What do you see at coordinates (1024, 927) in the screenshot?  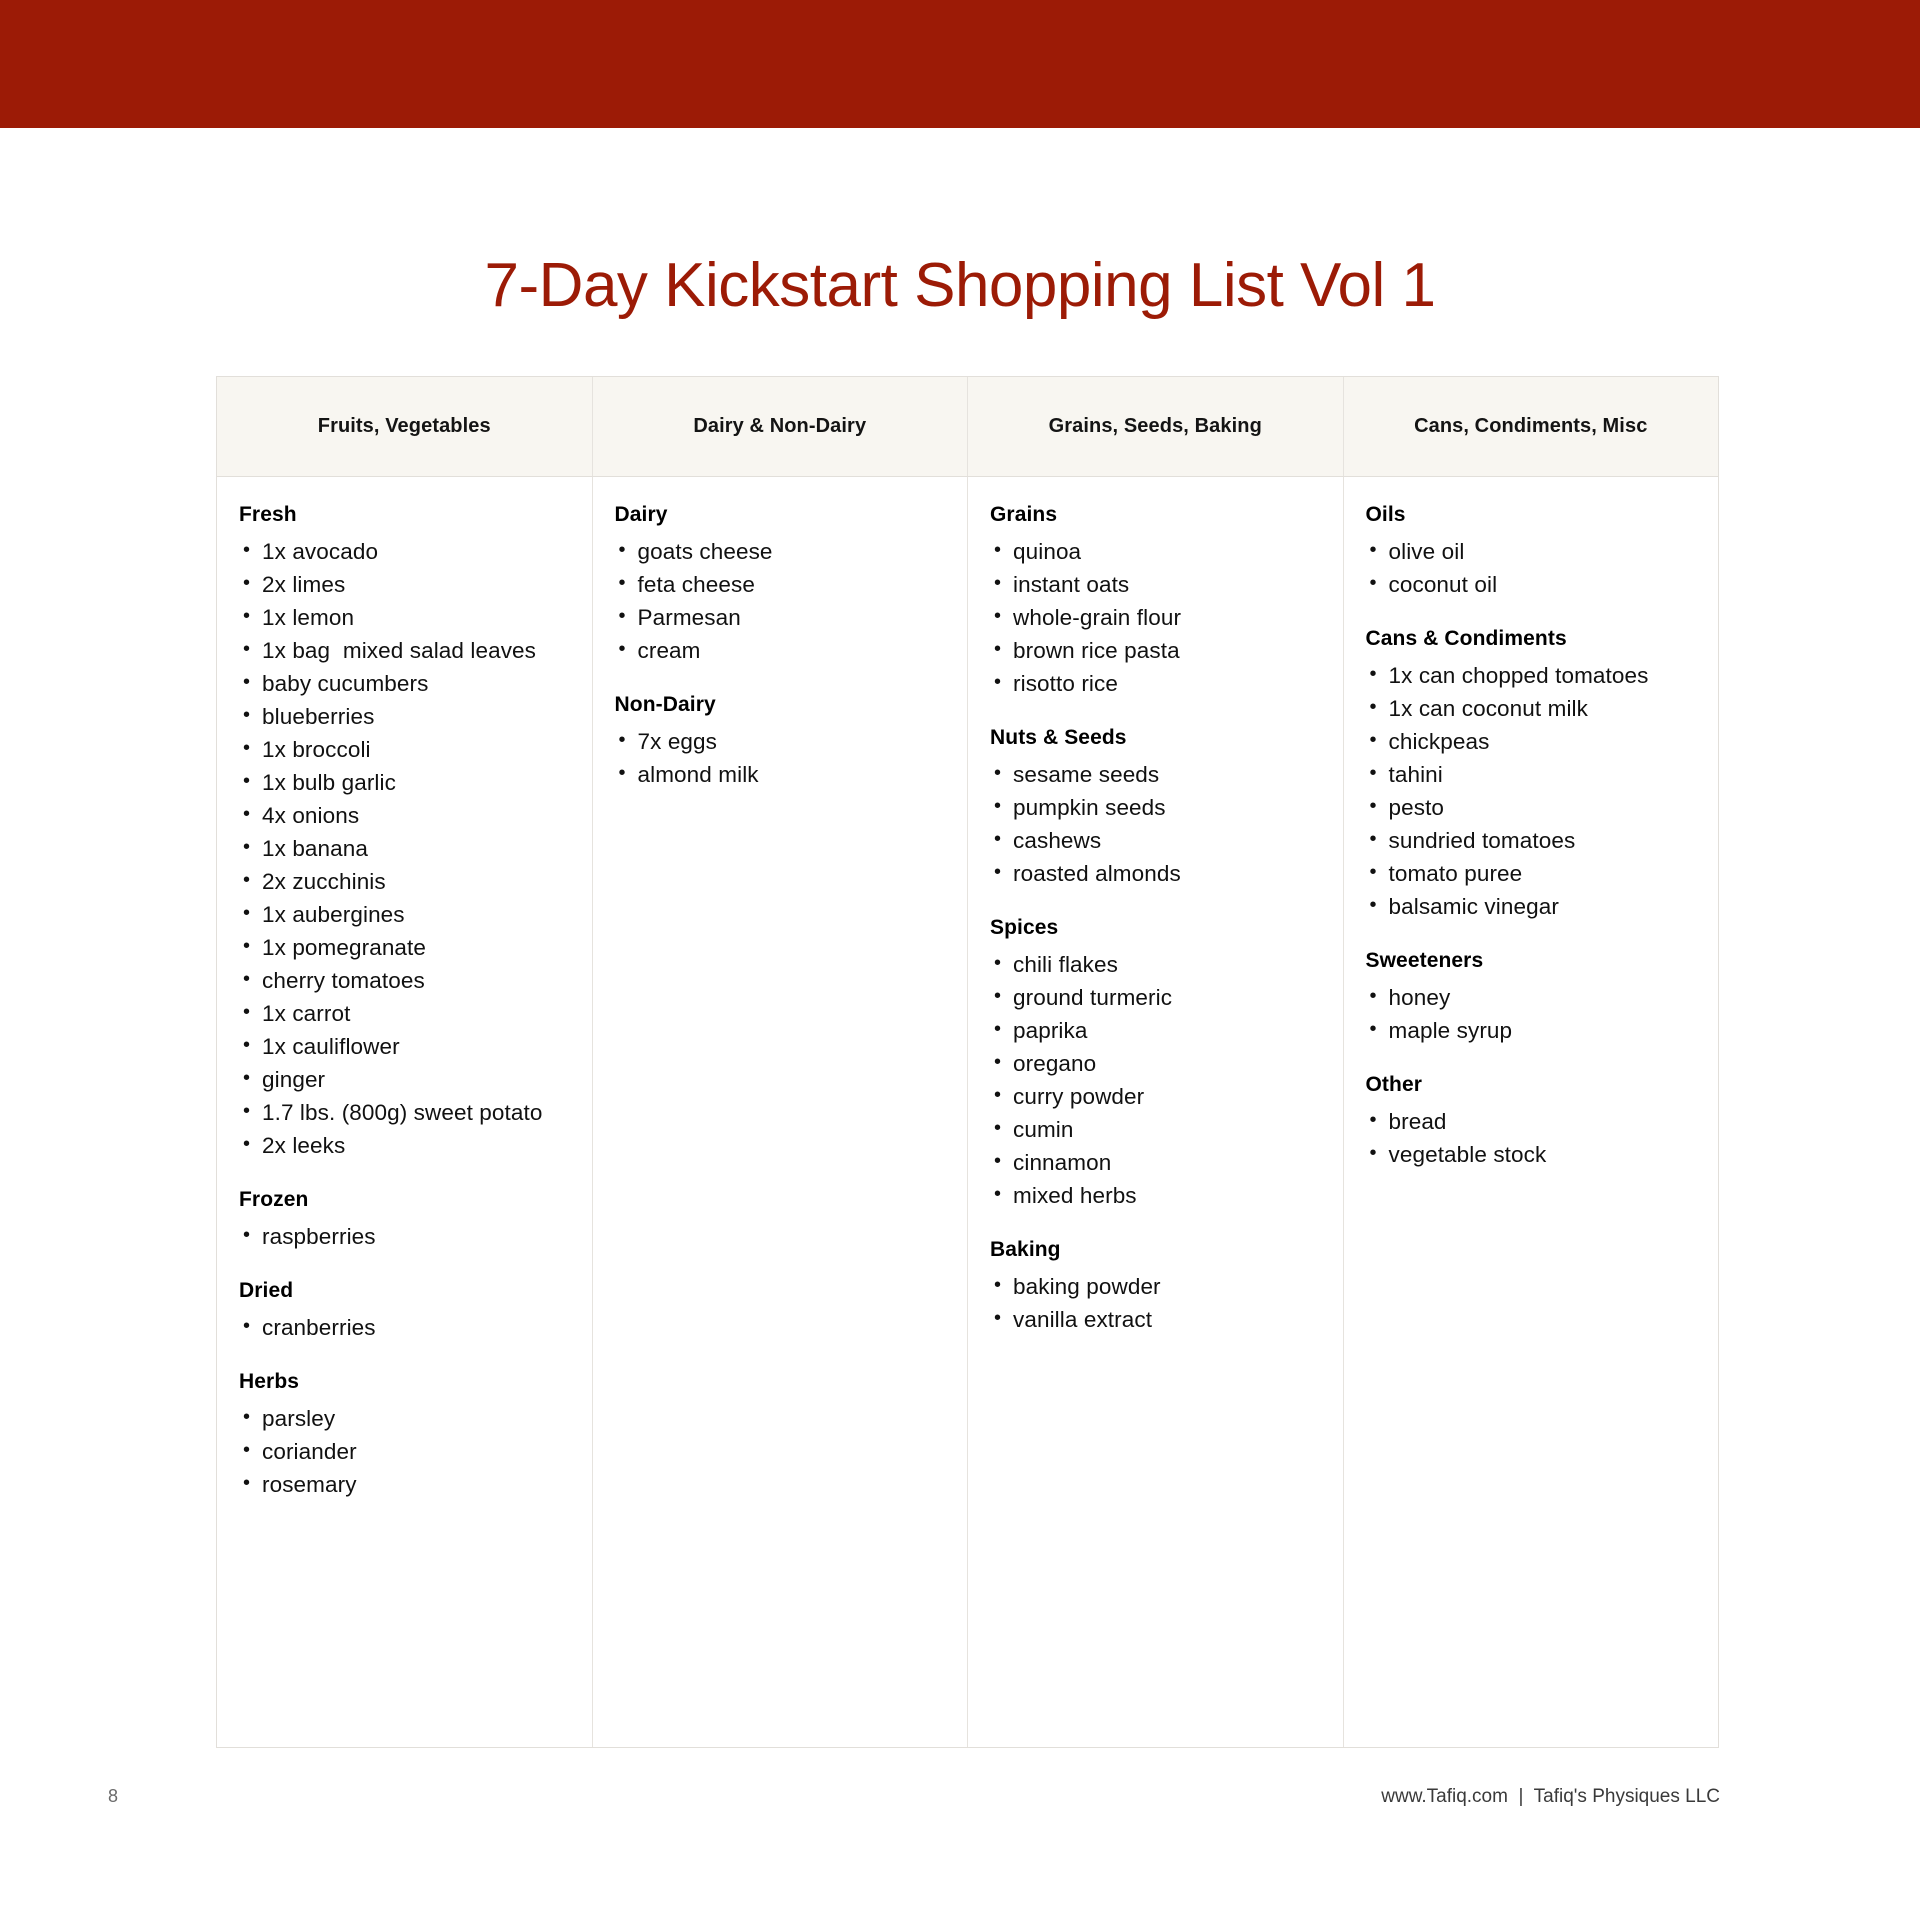 I see `group-title: Spices` at bounding box center [1024, 927].